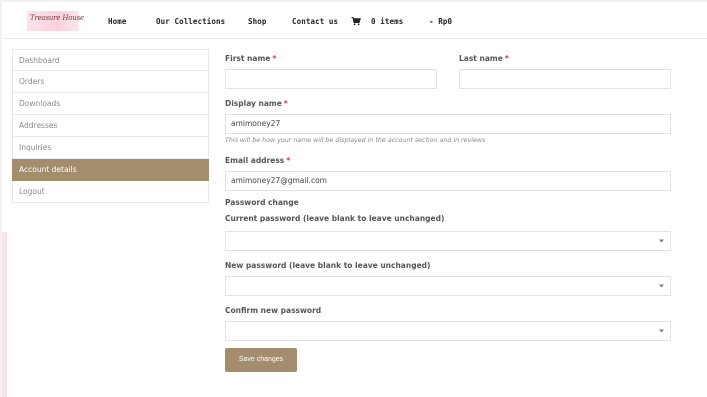 This screenshot has width=707, height=397. I want to click on last-name-label: Last name *, so click(484, 58).